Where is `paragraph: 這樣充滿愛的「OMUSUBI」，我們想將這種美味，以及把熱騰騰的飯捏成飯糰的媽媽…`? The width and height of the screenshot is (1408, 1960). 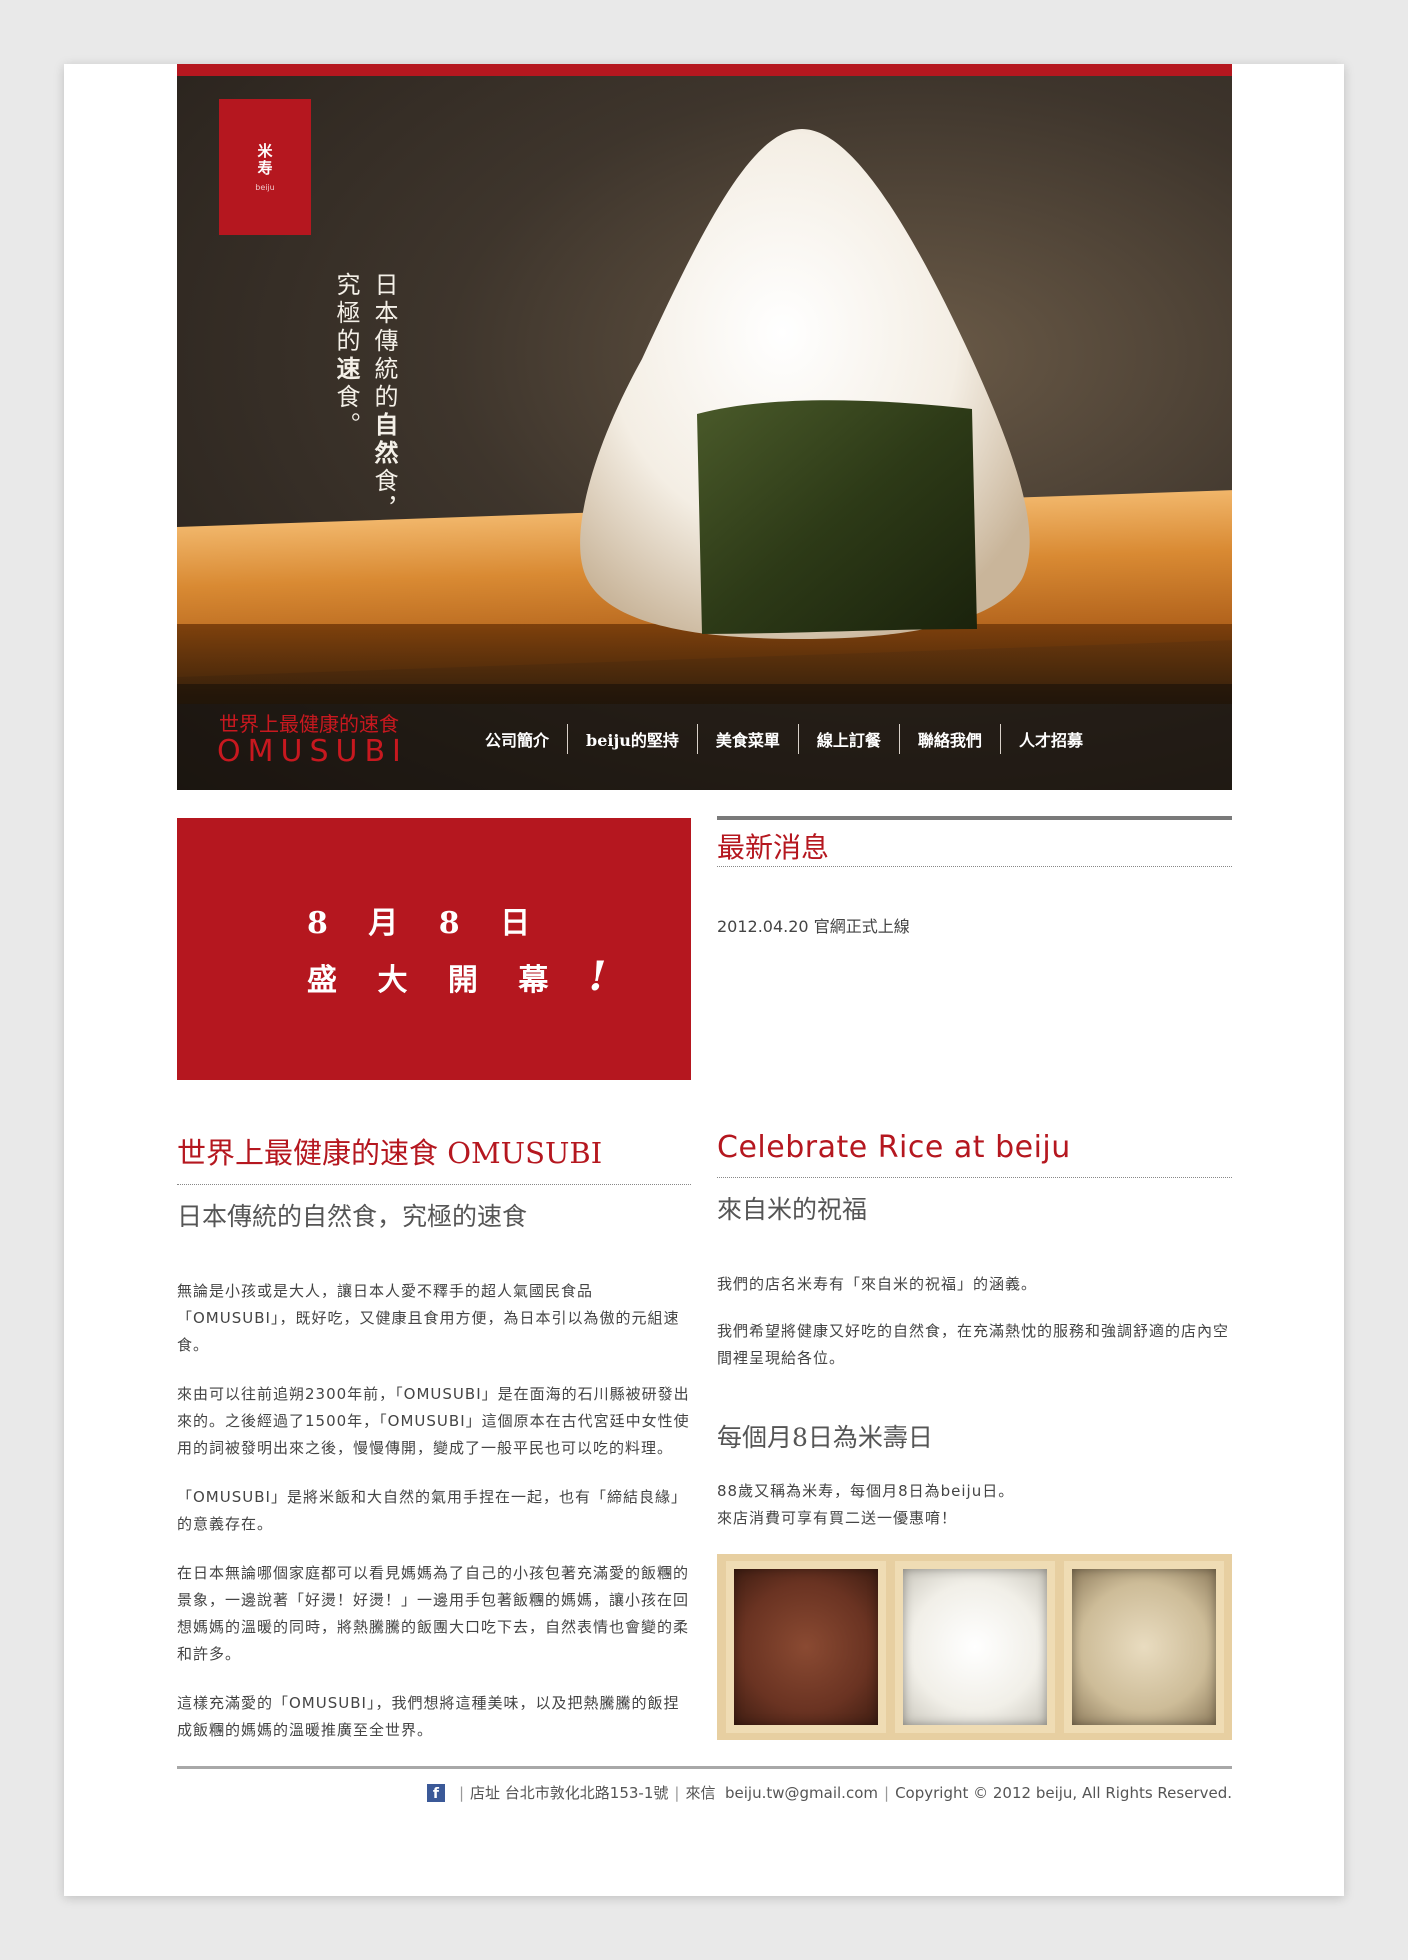
paragraph: 這樣充滿愛的「OMUSUBI」，我們想將這種美味，以及把熱騰騰的飯捏成飯糰的媽媽… is located at coordinates (428, 1716).